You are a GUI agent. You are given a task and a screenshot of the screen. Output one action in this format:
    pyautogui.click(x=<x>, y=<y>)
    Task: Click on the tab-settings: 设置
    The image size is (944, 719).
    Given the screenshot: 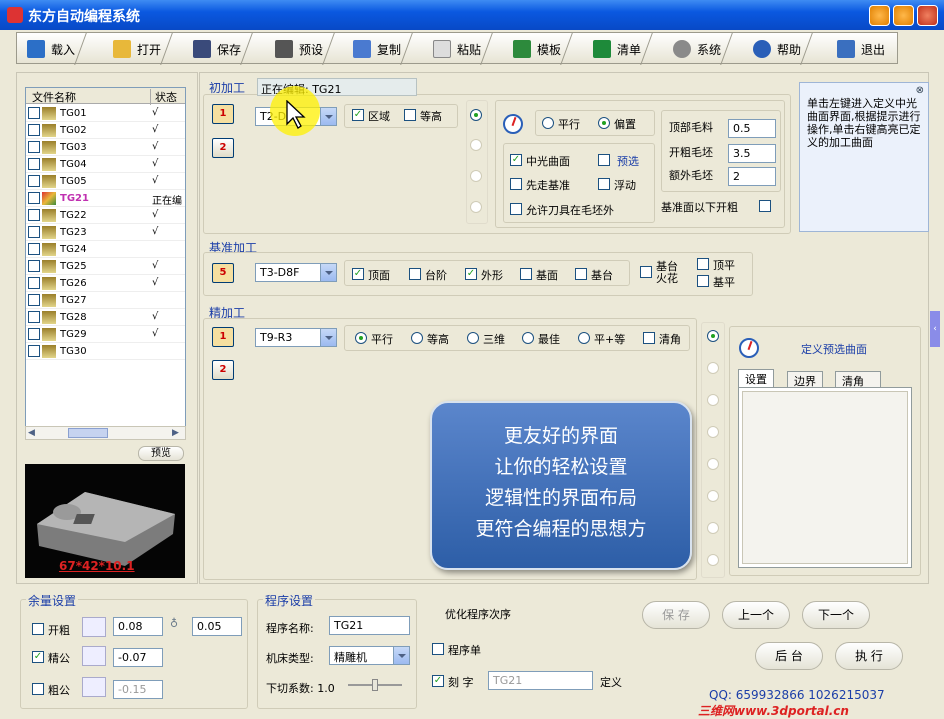 What is the action you would take?
    pyautogui.click(x=756, y=378)
    